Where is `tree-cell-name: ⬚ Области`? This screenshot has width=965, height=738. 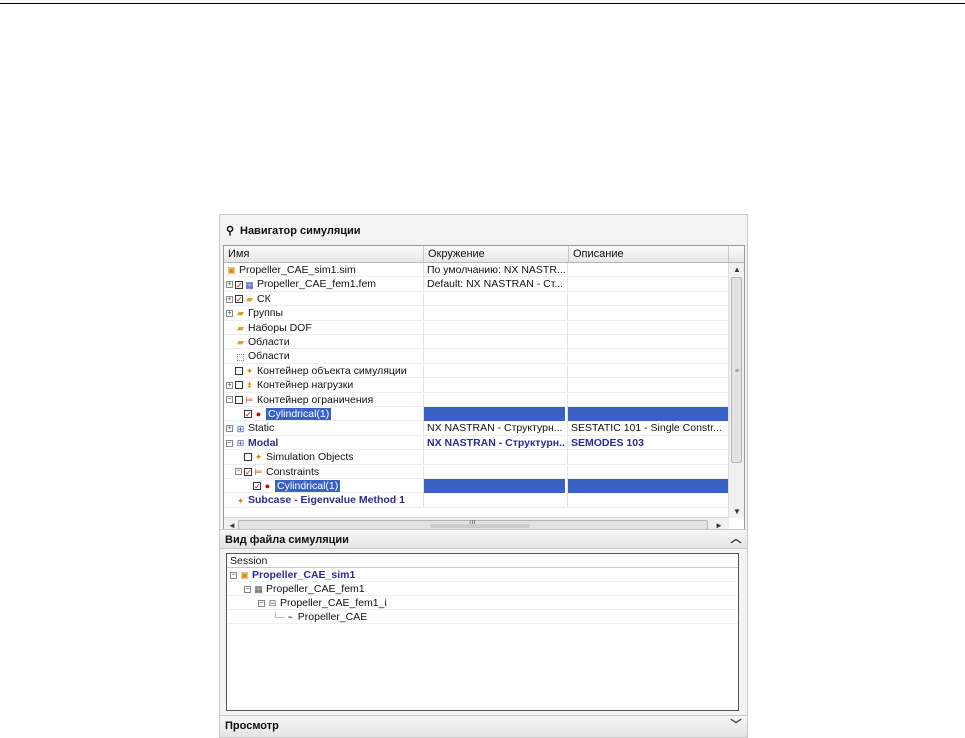 tree-cell-name: ⬚ Области is located at coordinates (328, 356).